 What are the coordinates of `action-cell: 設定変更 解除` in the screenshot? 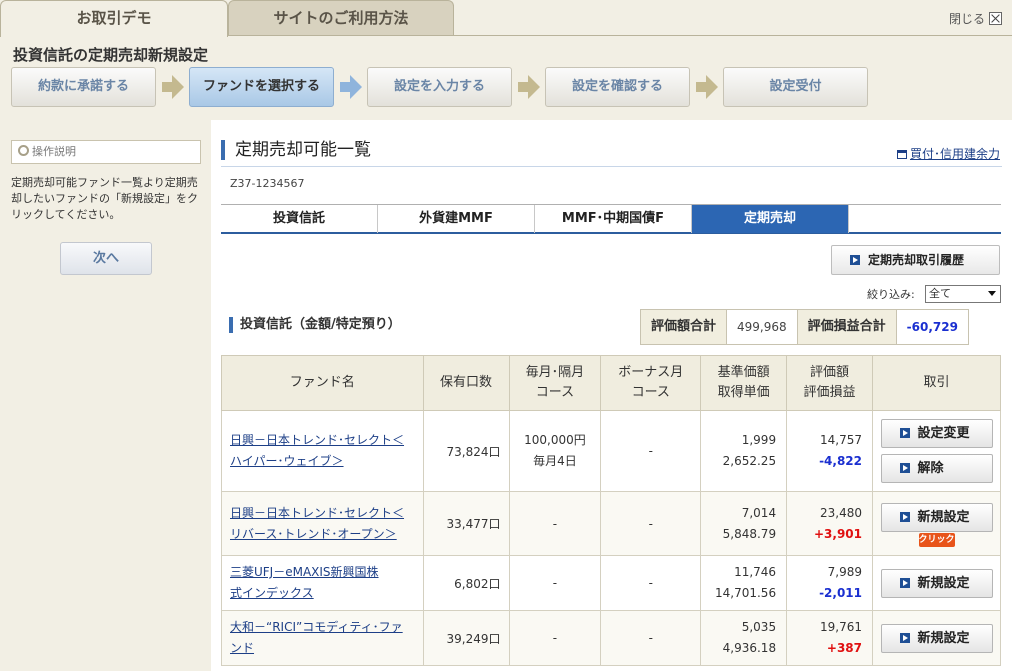 It's located at (936, 451).